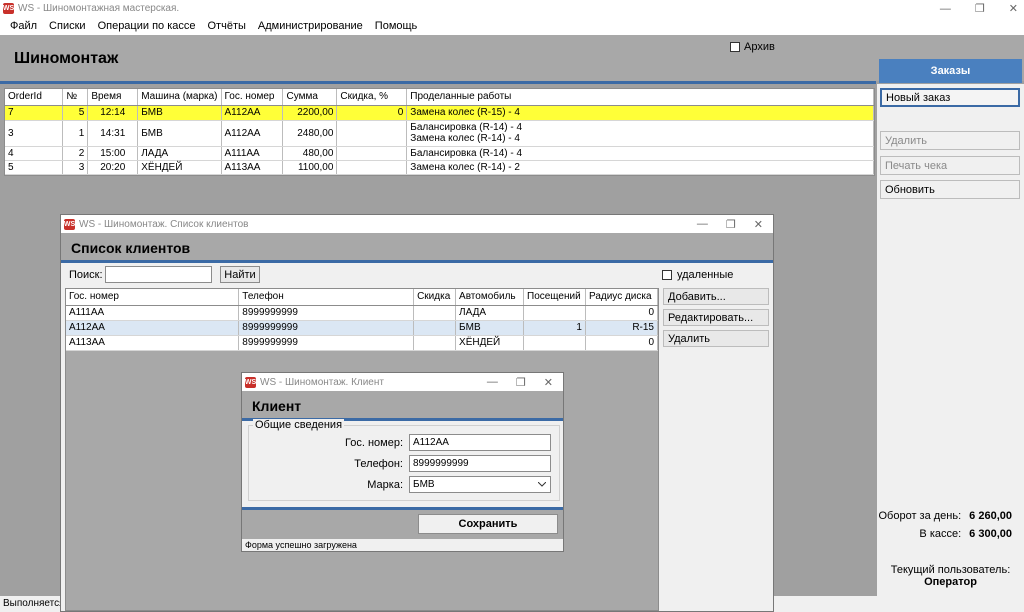  What do you see at coordinates (542, 484) in the screenshot?
I see `chevron-down-icon` at bounding box center [542, 484].